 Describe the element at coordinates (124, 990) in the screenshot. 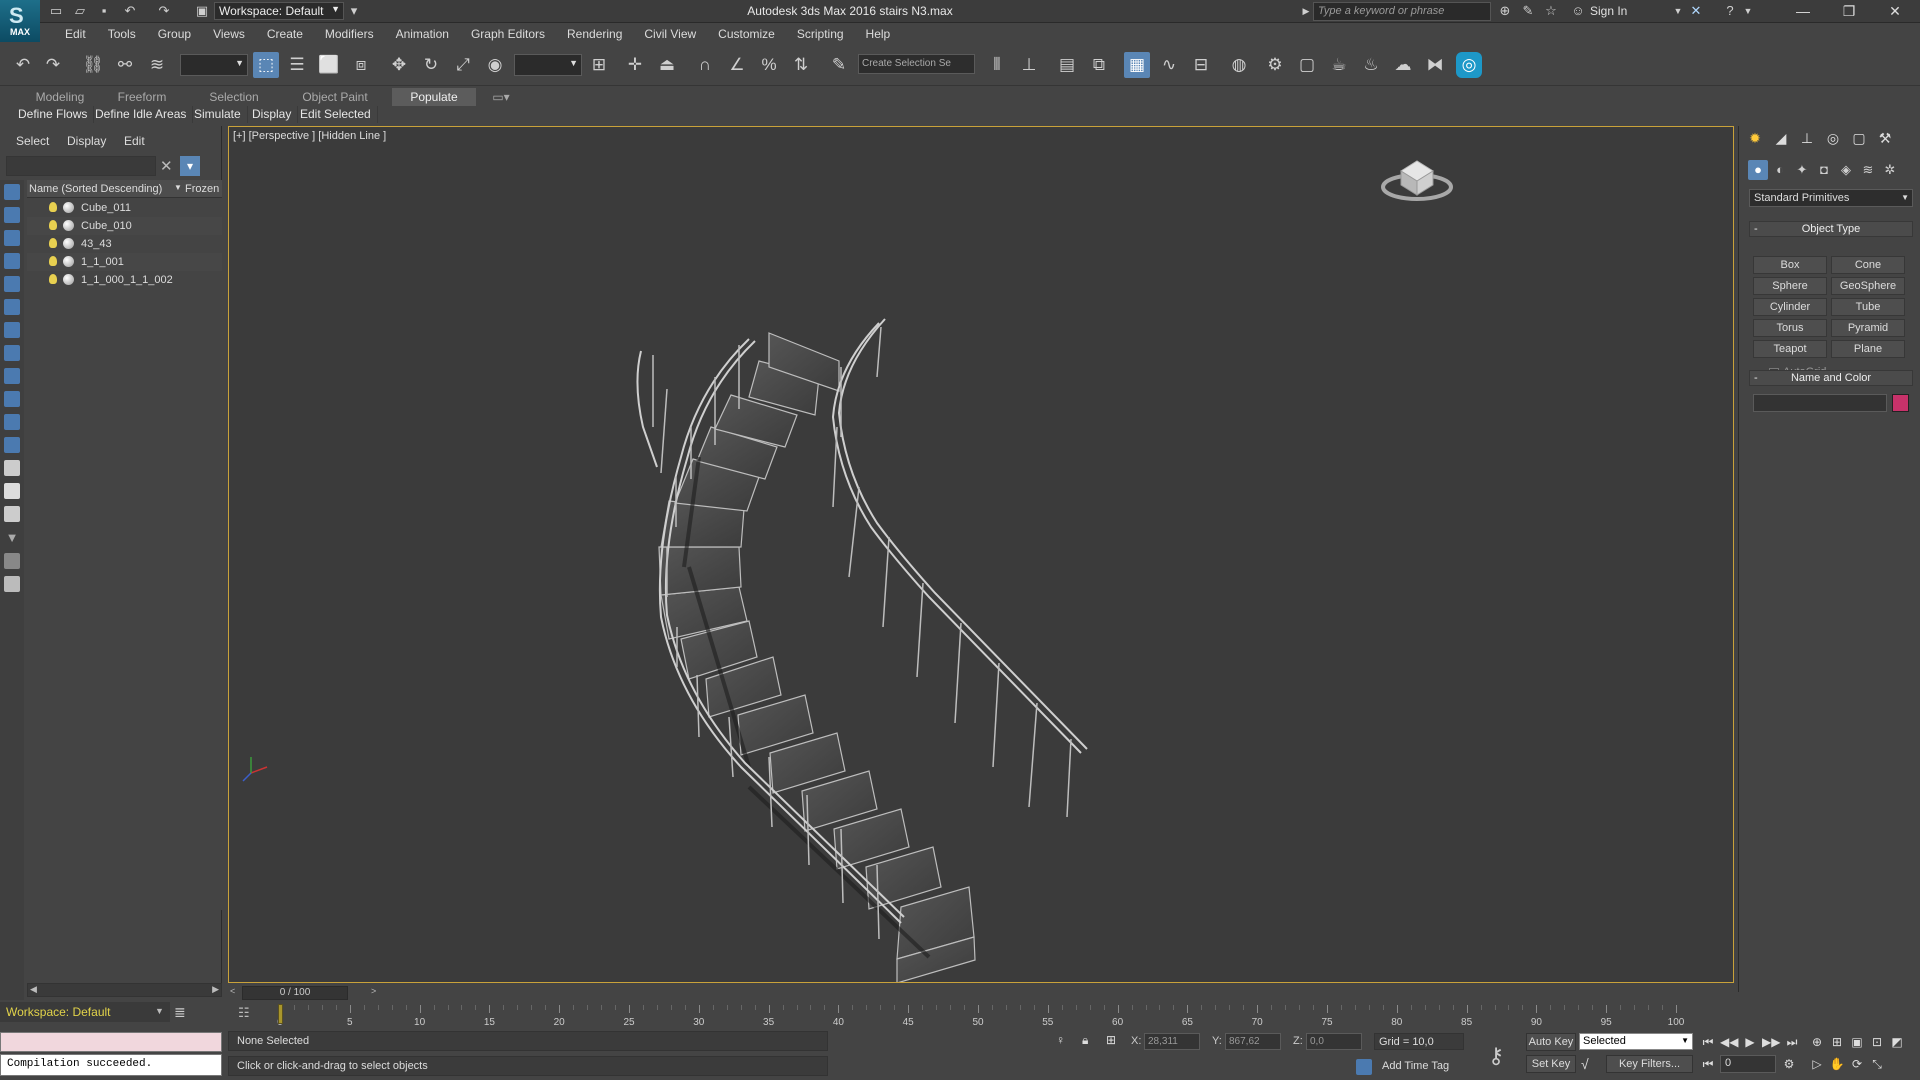

I see `horizontal-scrollbar: ◀ ▶` at that location.